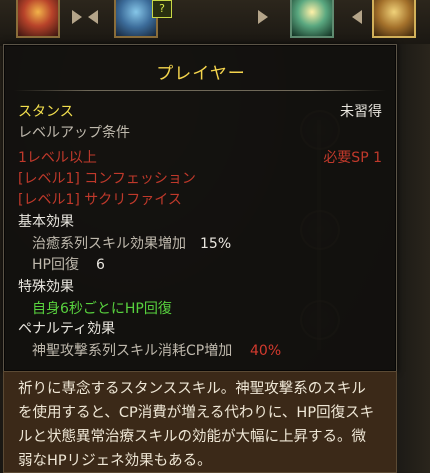  I want to click on tooltip-divider, so click(200, 90).